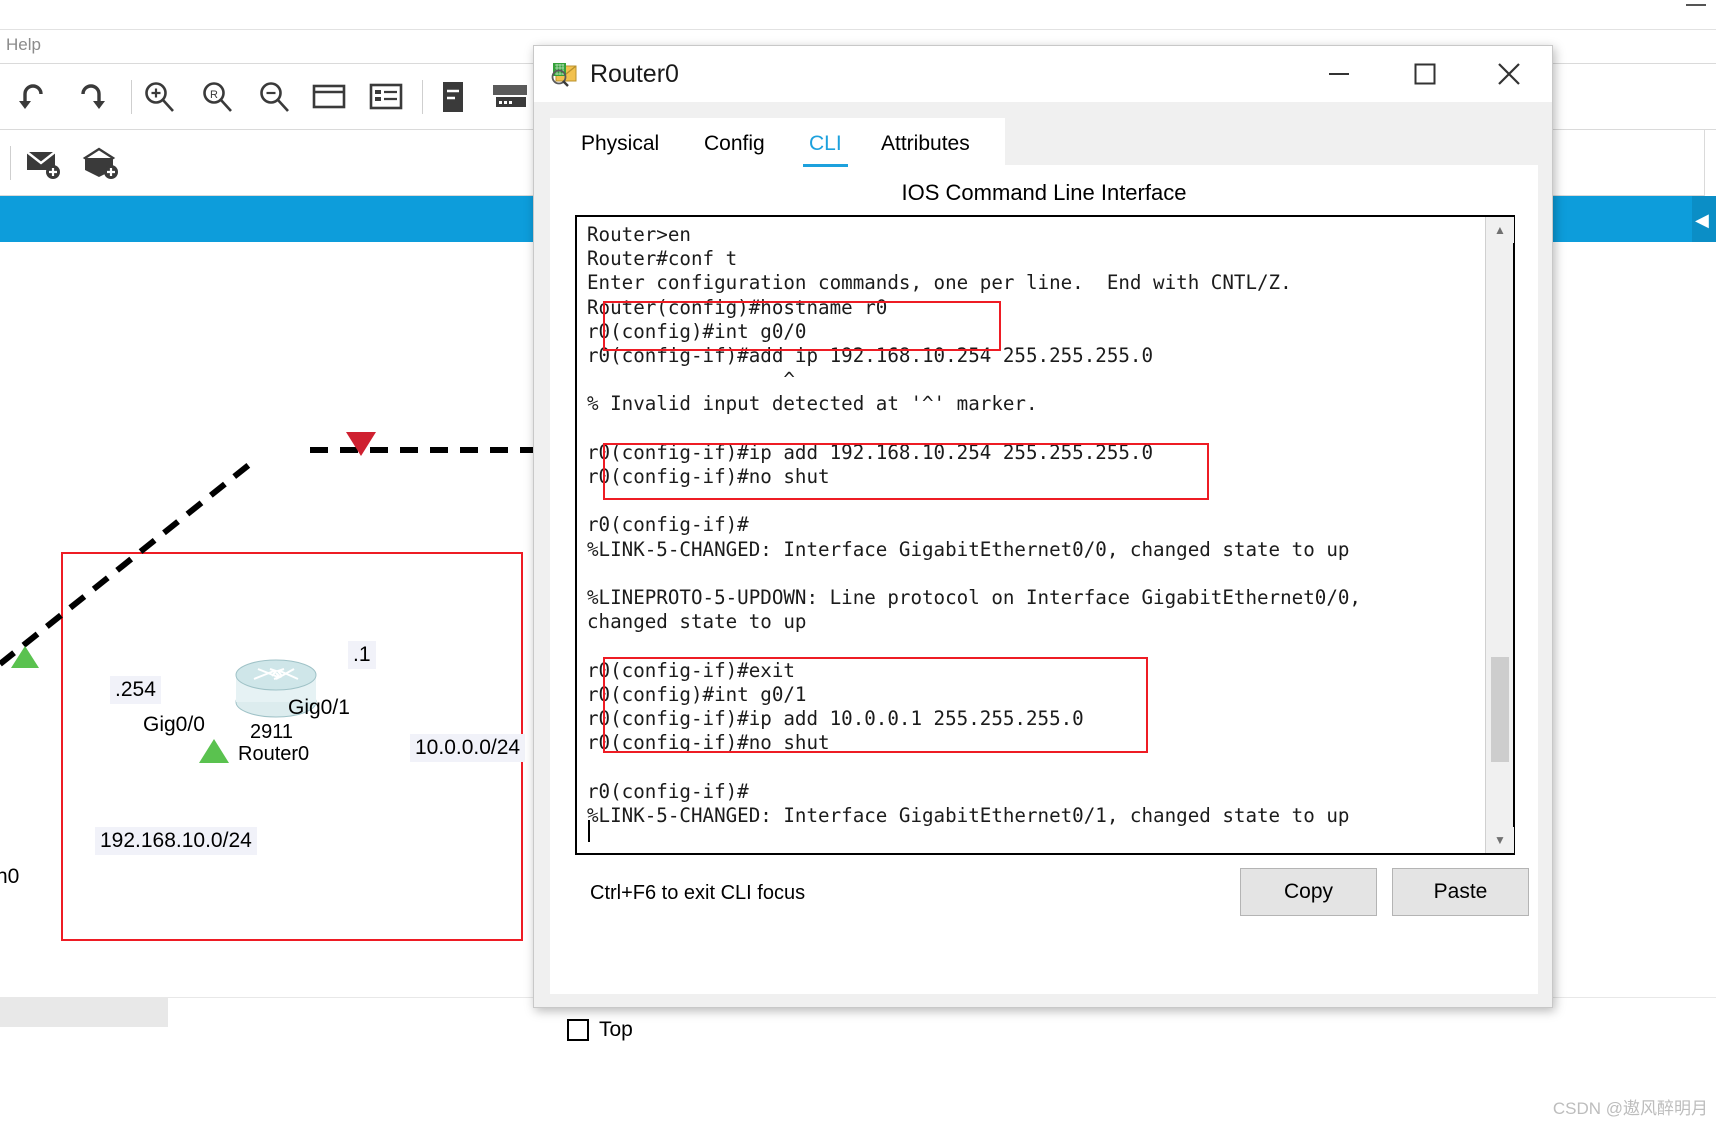 This screenshot has width=1716, height=1123. I want to click on device-model-label: 2911, so click(272, 732).